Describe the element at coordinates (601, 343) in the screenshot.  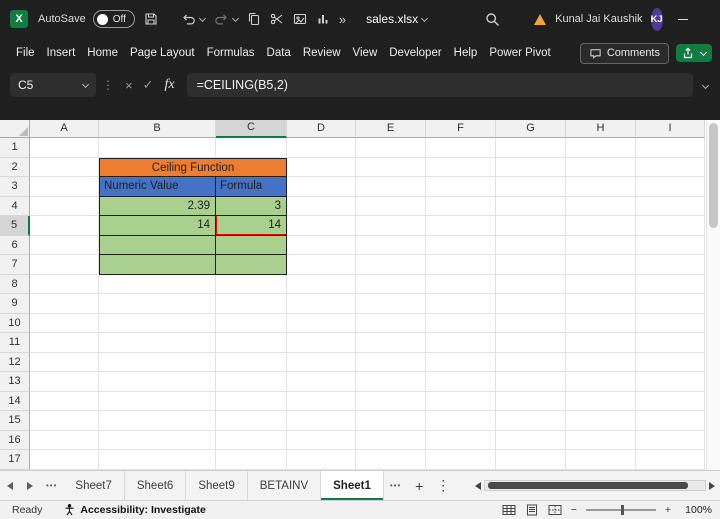
I see `cell-H11` at that location.